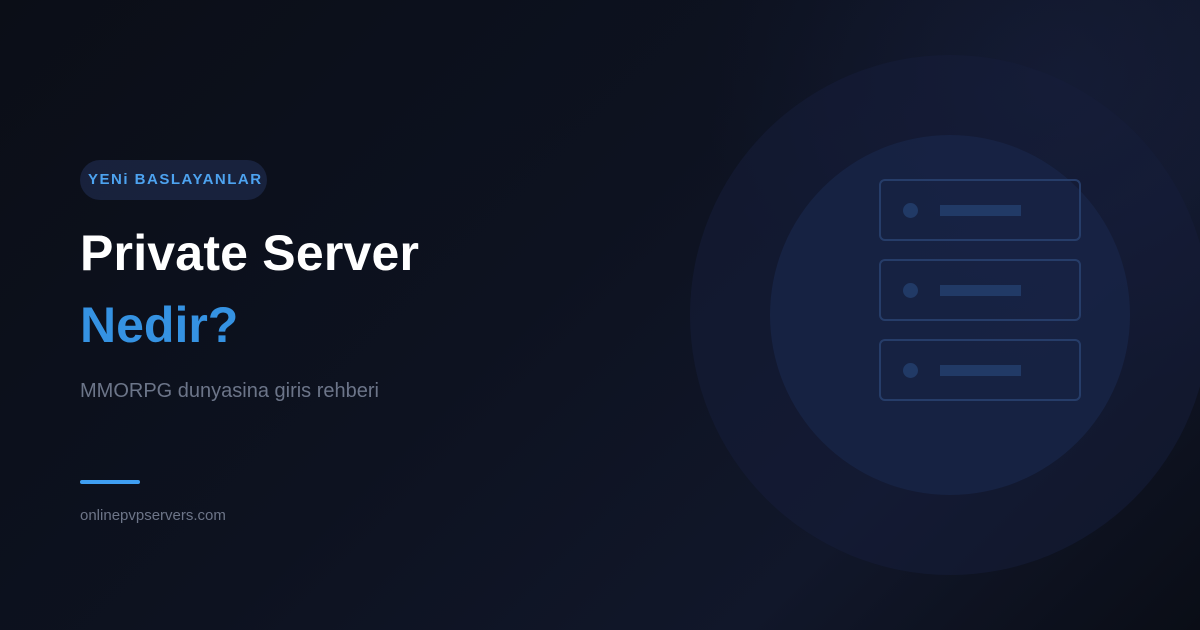  I want to click on accent-divider, so click(110, 482).